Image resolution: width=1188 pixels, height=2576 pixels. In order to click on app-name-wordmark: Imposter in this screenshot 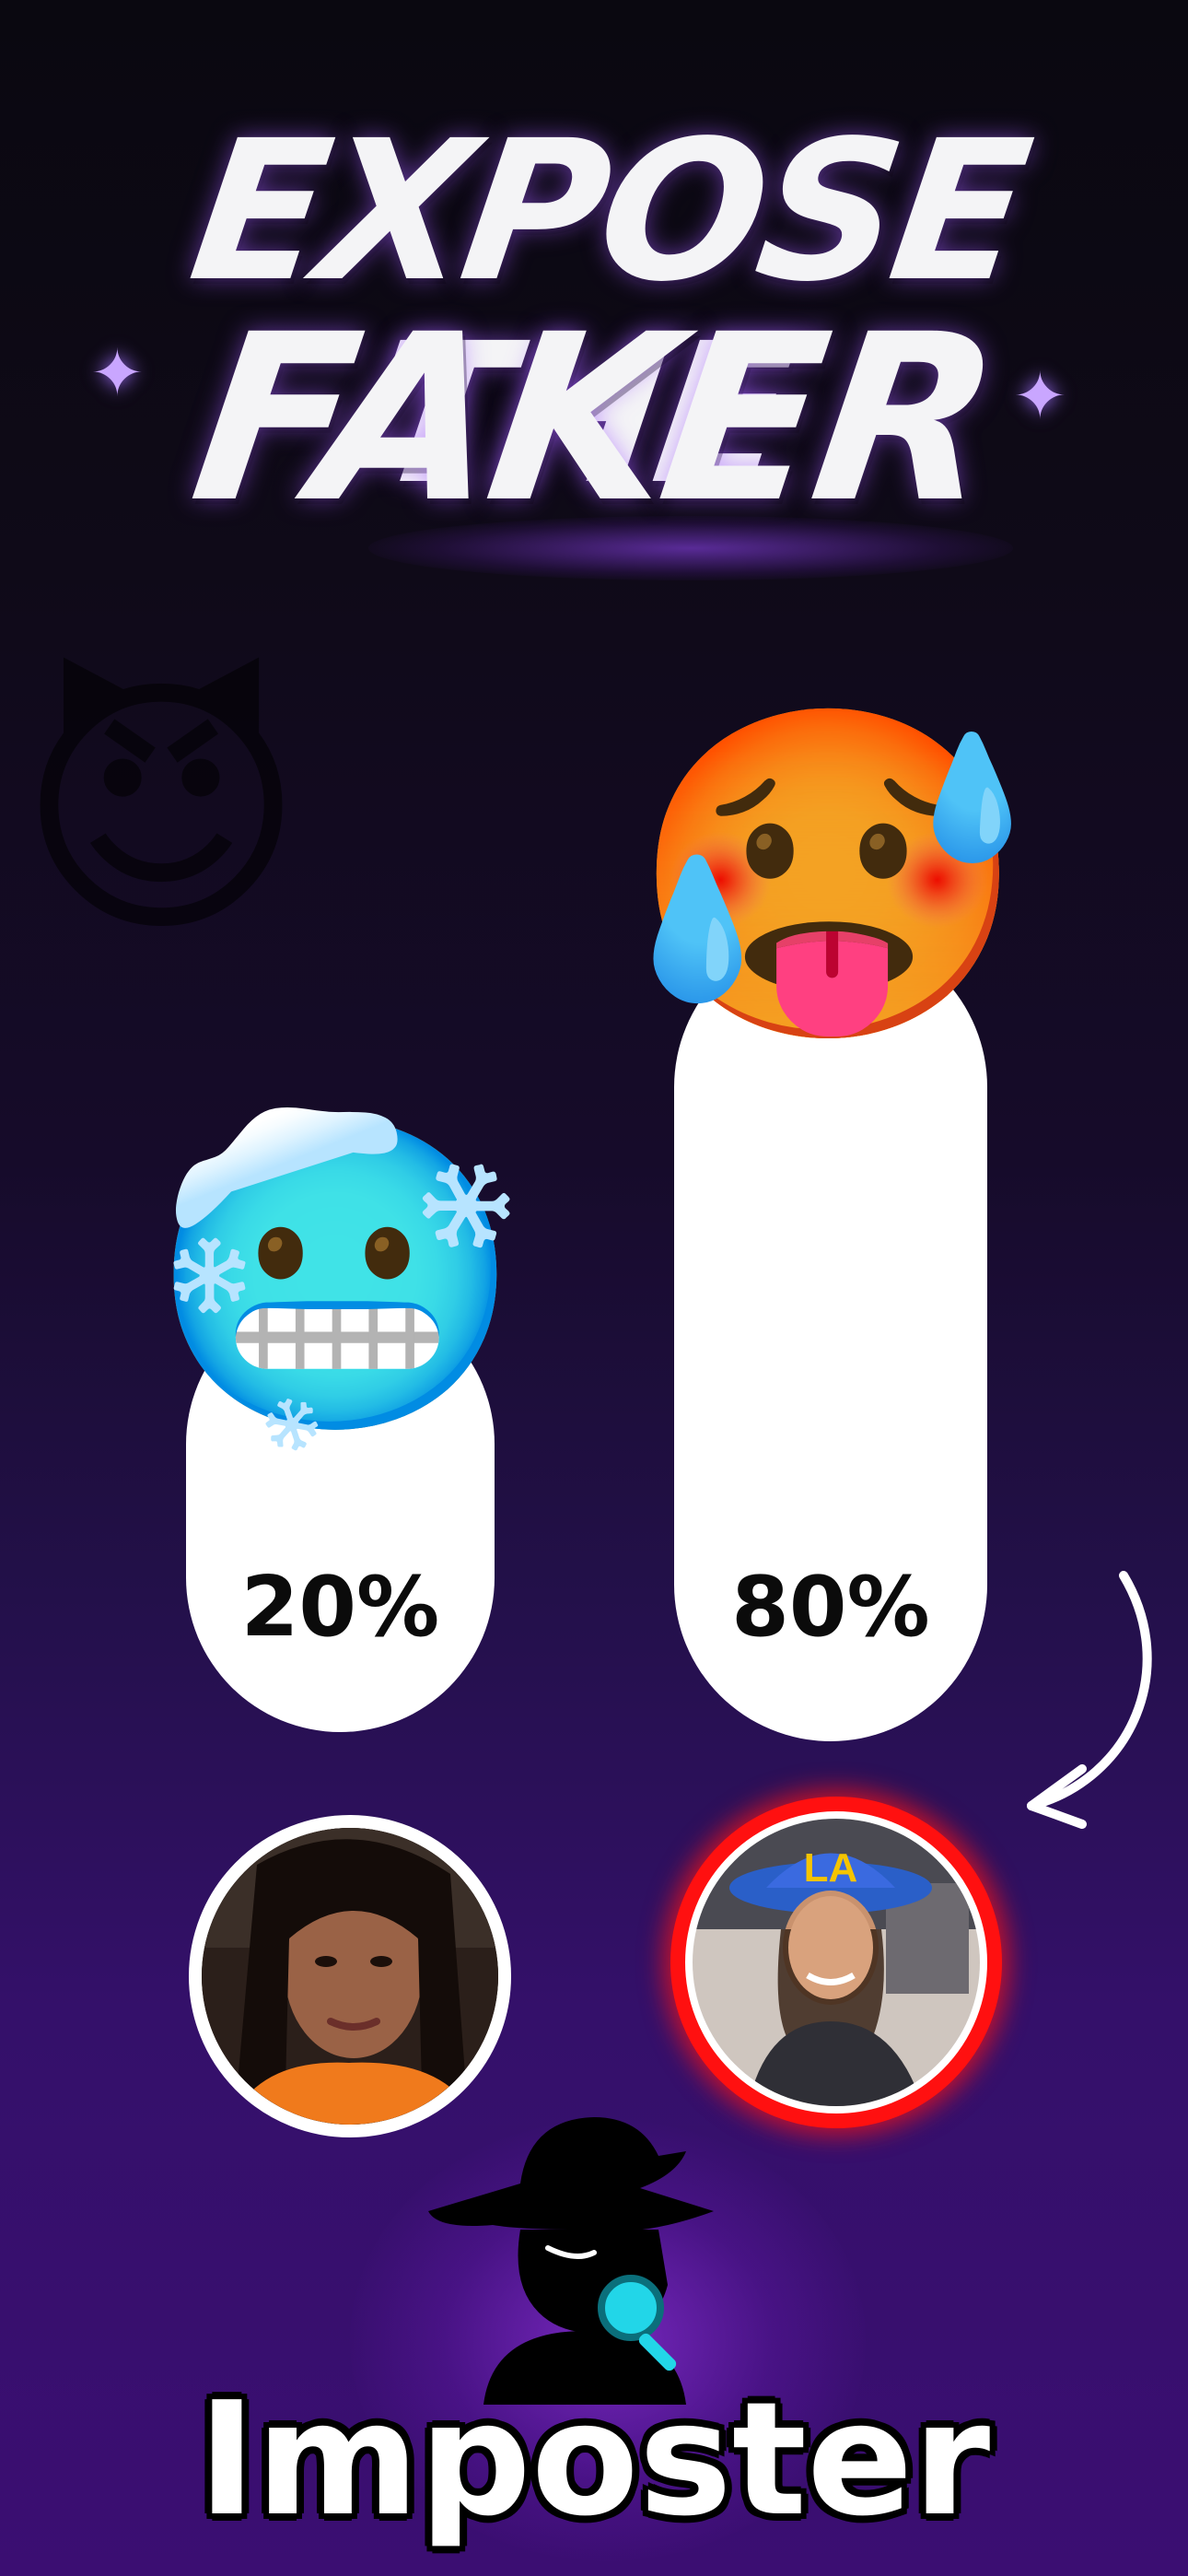, I will do `click(594, 2460)`.